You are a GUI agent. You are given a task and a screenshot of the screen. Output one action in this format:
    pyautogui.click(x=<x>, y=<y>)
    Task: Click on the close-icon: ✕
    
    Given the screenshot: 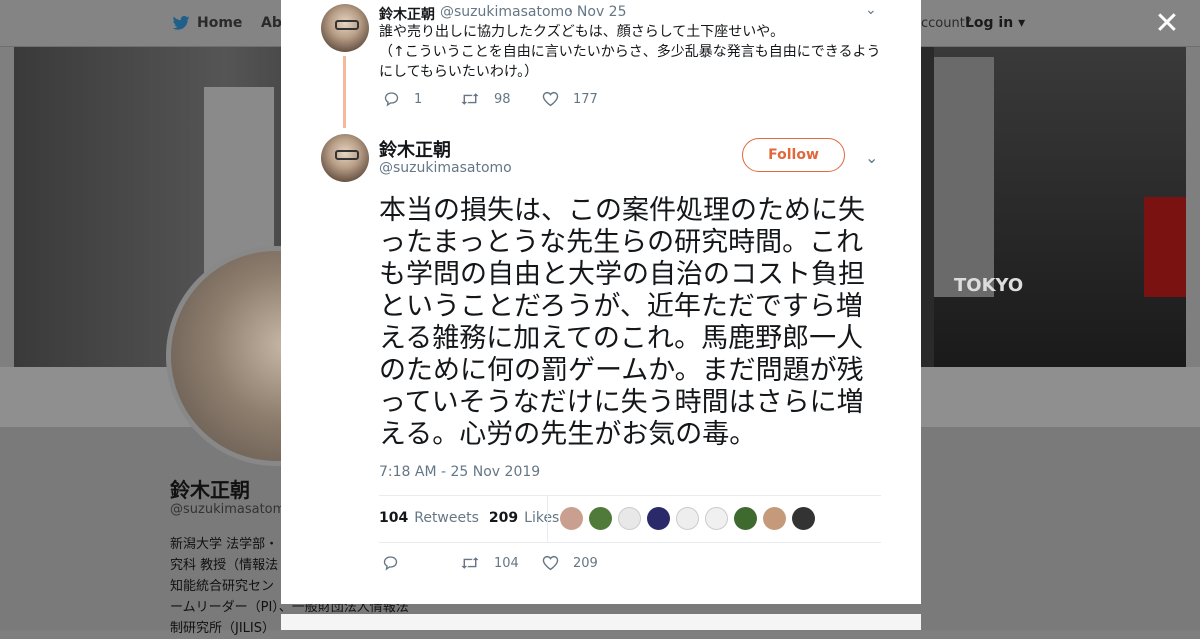 What is the action you would take?
    pyautogui.click(x=1167, y=24)
    